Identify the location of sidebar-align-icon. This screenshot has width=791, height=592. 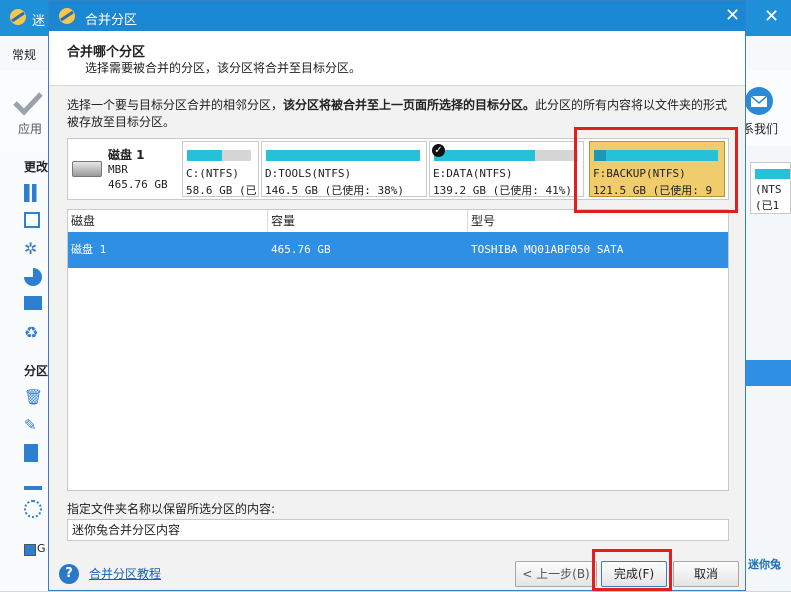
(33, 303).